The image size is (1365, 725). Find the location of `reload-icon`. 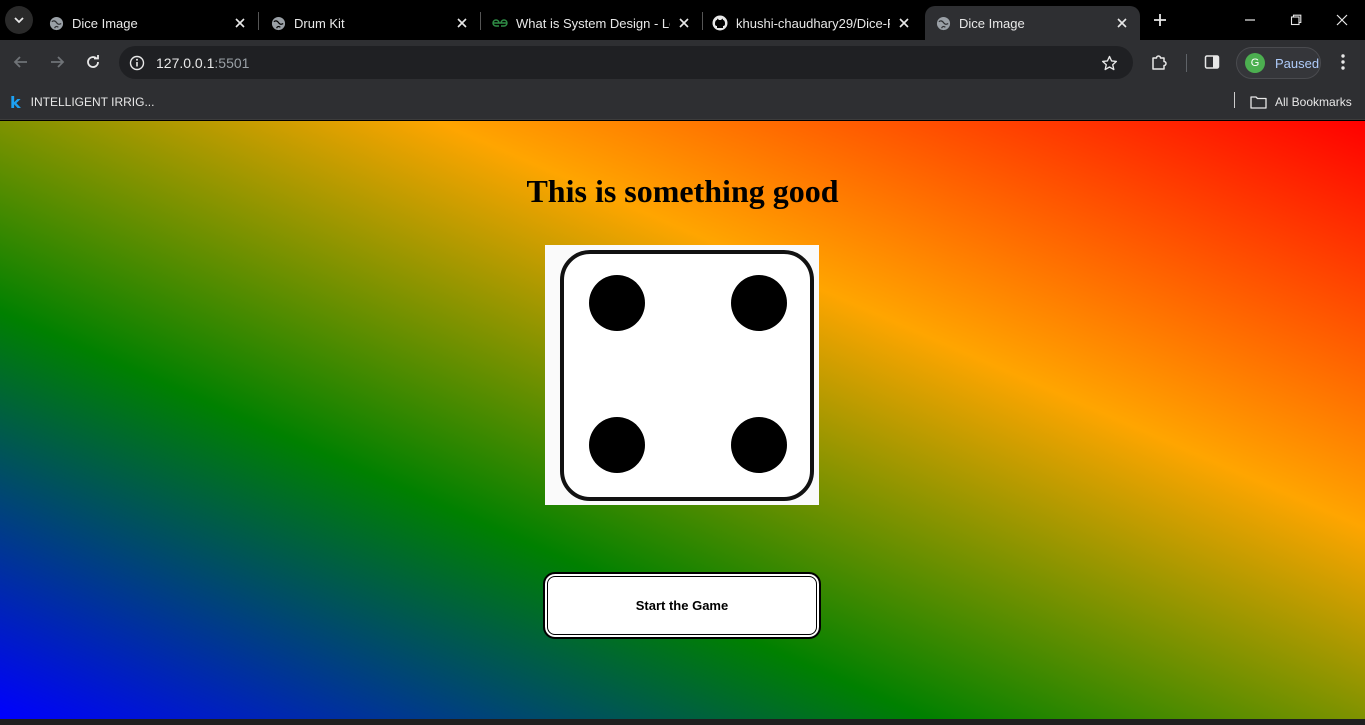

reload-icon is located at coordinates (93, 61).